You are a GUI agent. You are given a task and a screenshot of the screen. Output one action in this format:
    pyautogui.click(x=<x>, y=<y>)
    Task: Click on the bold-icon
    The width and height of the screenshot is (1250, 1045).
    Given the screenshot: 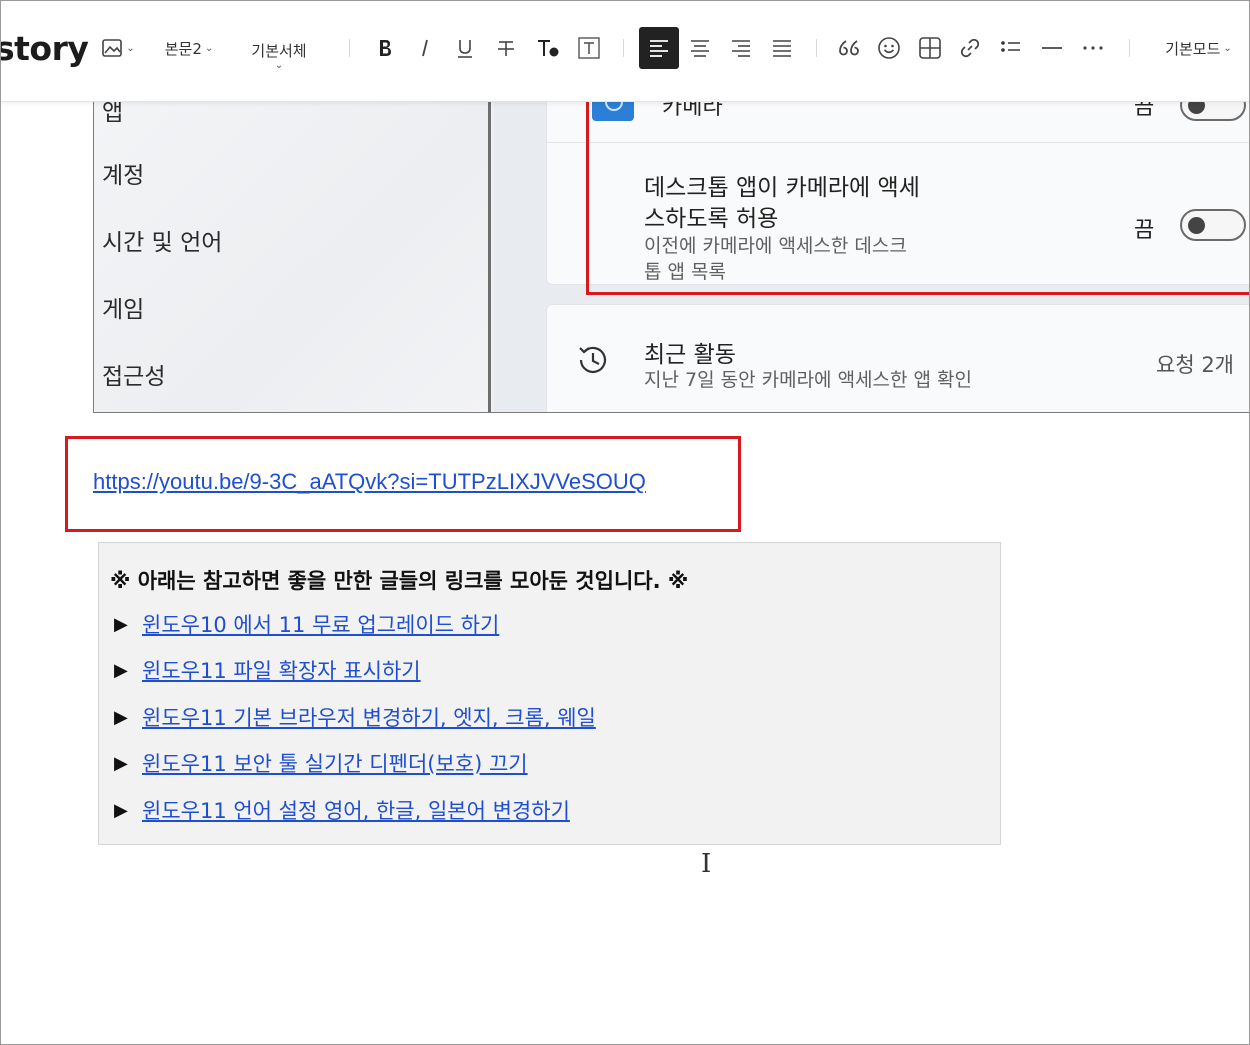 What is the action you would take?
    pyautogui.click(x=385, y=48)
    